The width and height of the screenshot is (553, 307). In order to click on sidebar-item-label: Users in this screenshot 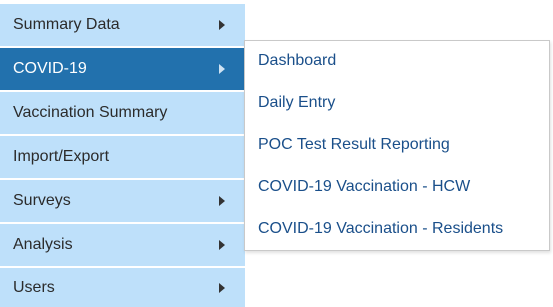, I will do `click(34, 287)`.